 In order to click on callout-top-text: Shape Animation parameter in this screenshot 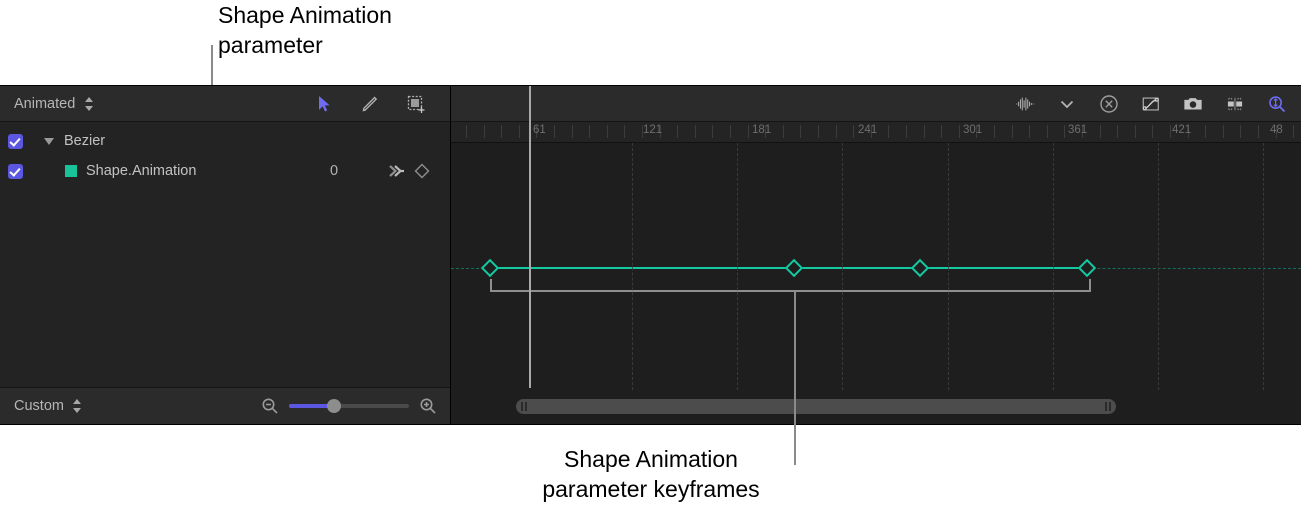, I will do `click(305, 30)`.